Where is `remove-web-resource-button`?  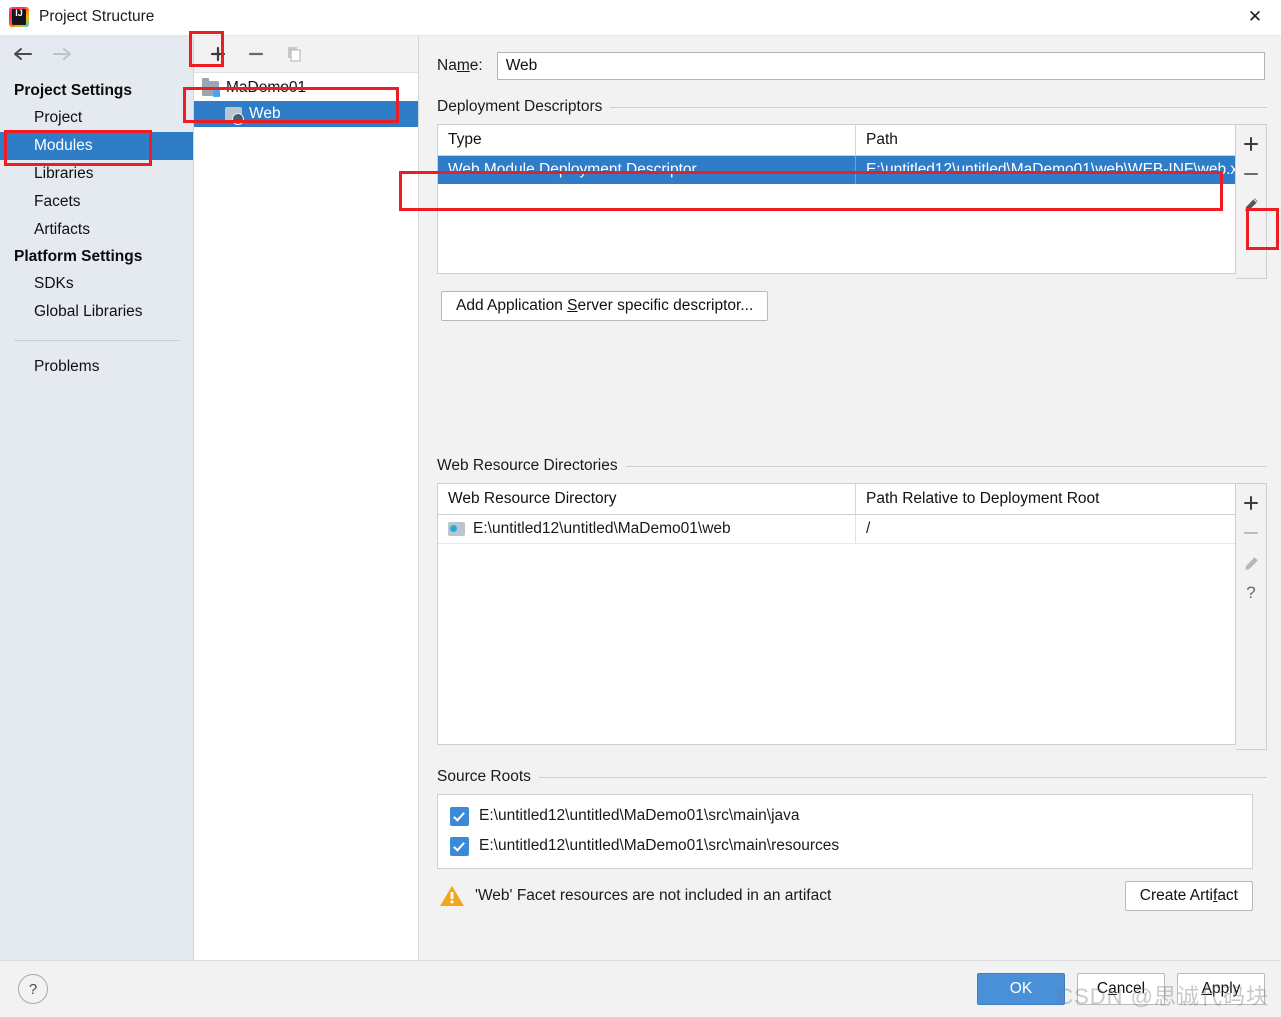
remove-web-resource-button is located at coordinates (1251, 533).